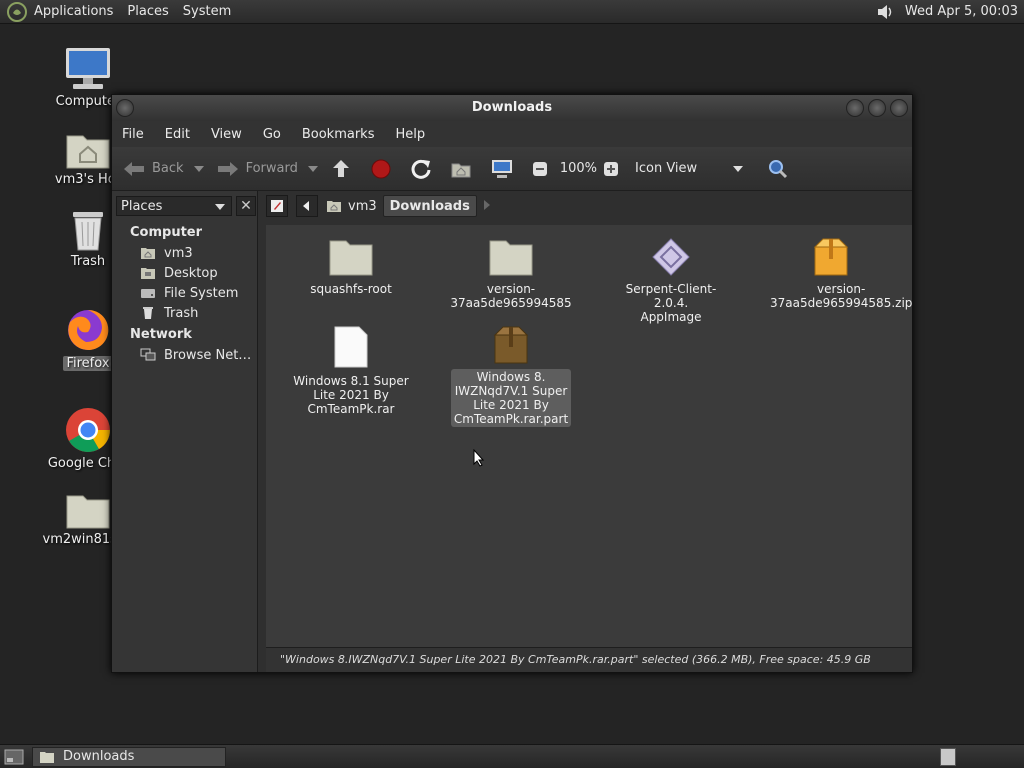 This screenshot has width=1024, height=768. What do you see at coordinates (166, 232) in the screenshot?
I see `sidebar-section-computer: Computer` at bounding box center [166, 232].